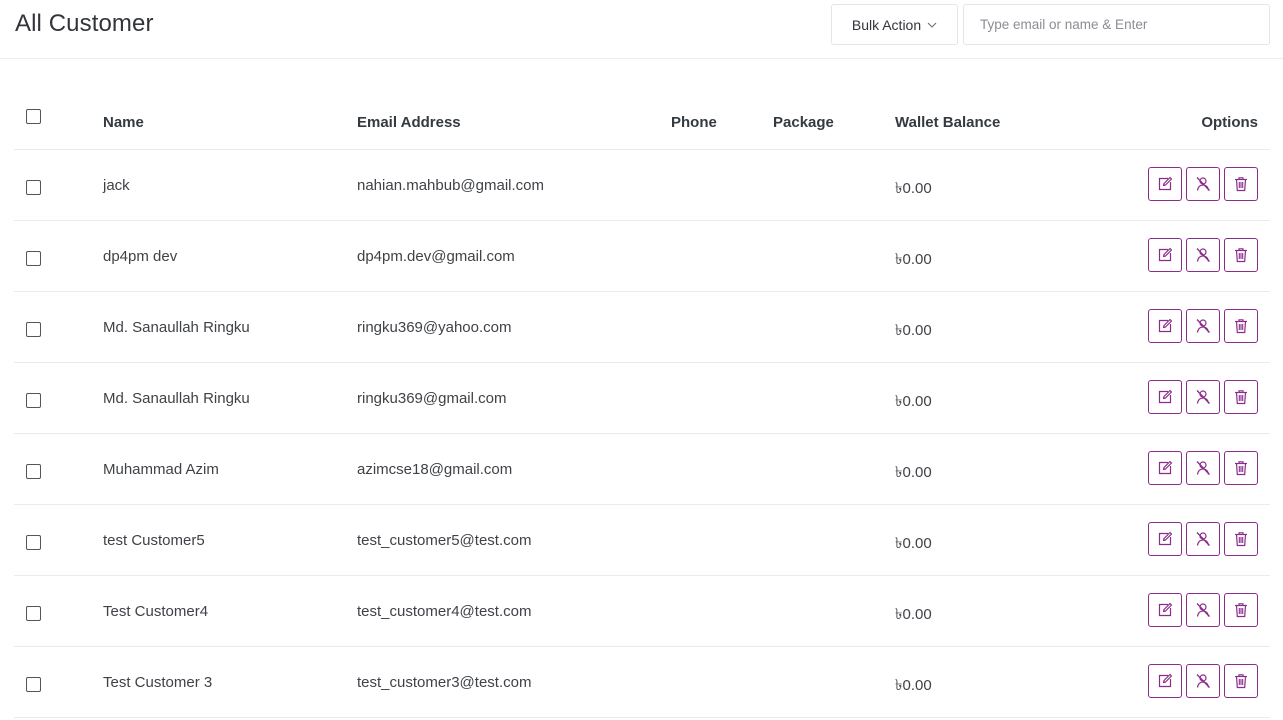  Describe the element at coordinates (444, 682) in the screenshot. I see `customer-email: test_customer3@test.com` at that location.